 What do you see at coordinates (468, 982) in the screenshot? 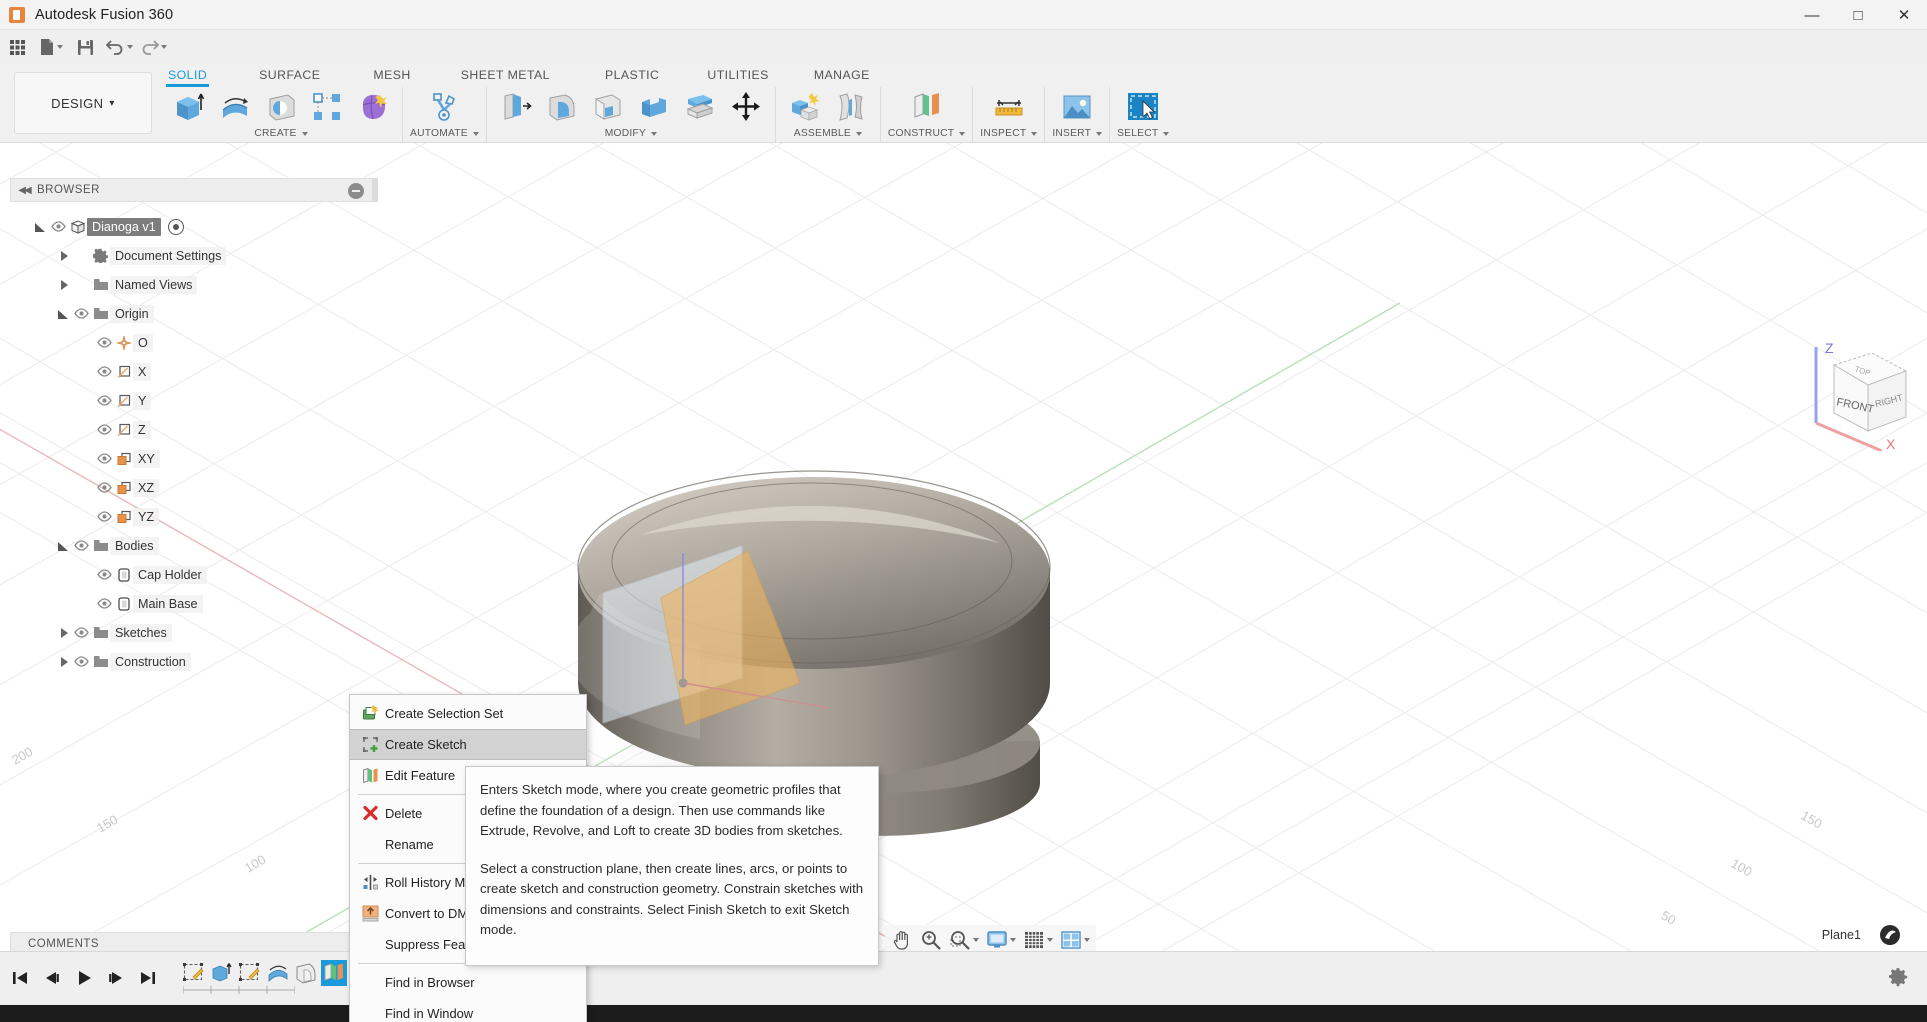
I see `context-menu-item-find-in-browser: Find in Browser` at bounding box center [468, 982].